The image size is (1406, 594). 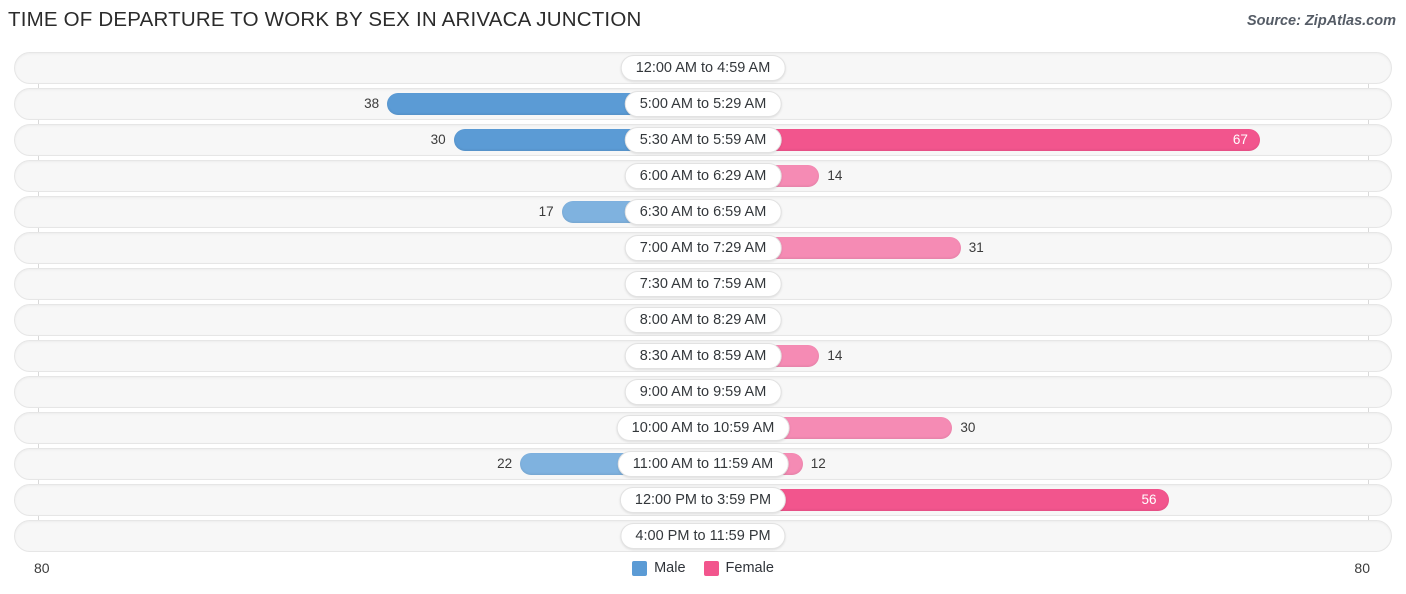 I want to click on chart-legend: Male Female, so click(x=703, y=568).